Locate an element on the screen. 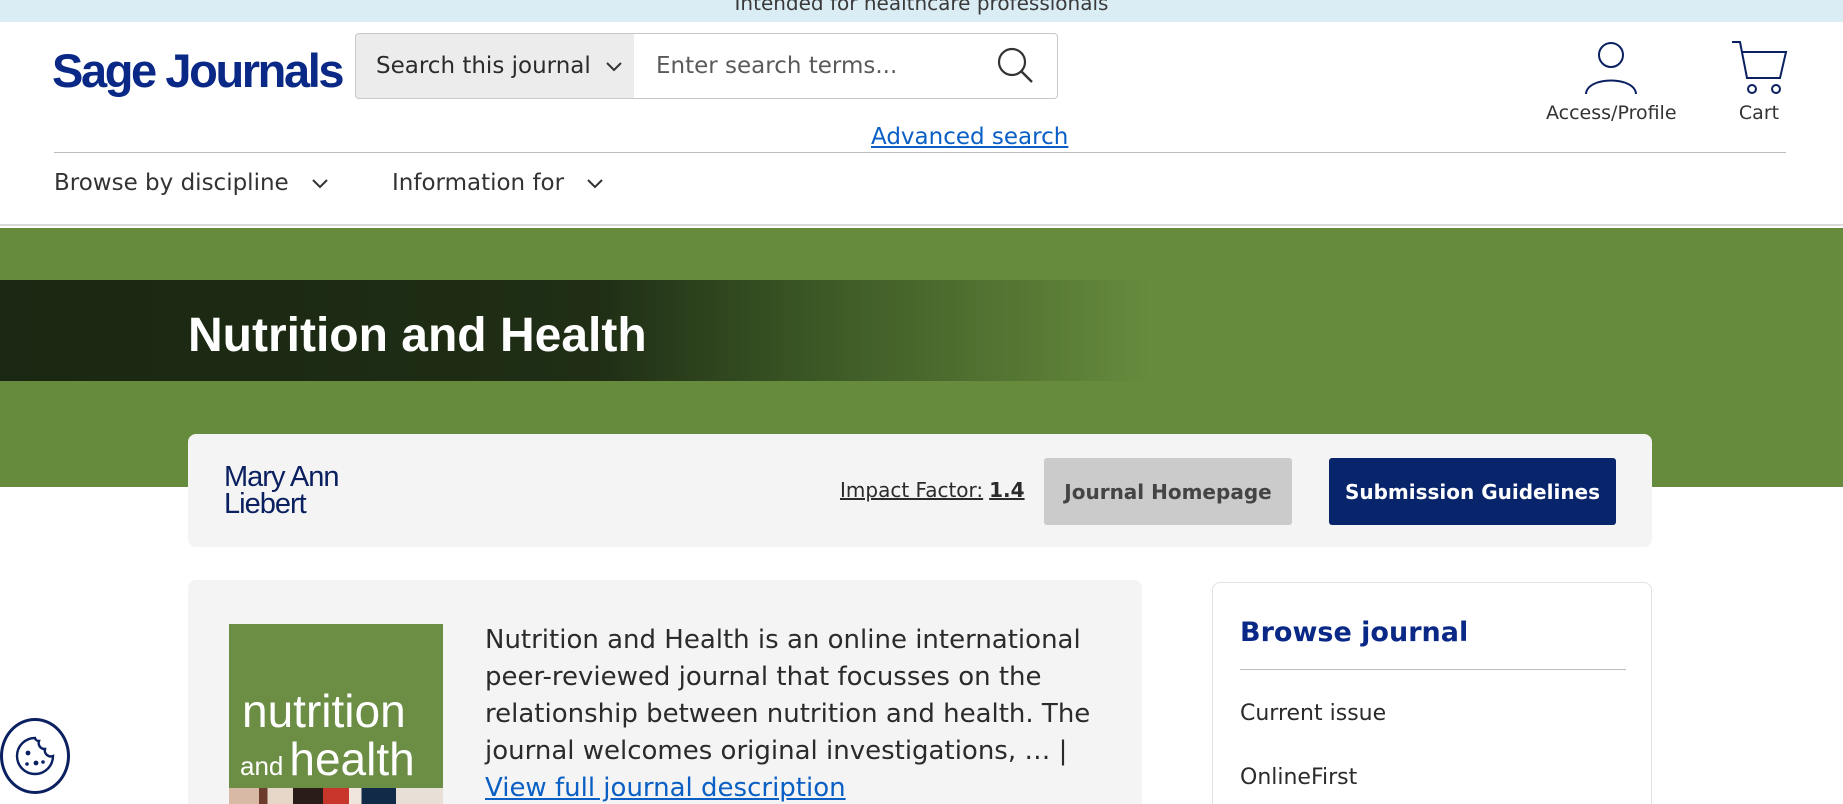 Image resolution: width=1843 pixels, height=804 pixels. journal-title: Nutrition and Health is located at coordinates (417, 335).